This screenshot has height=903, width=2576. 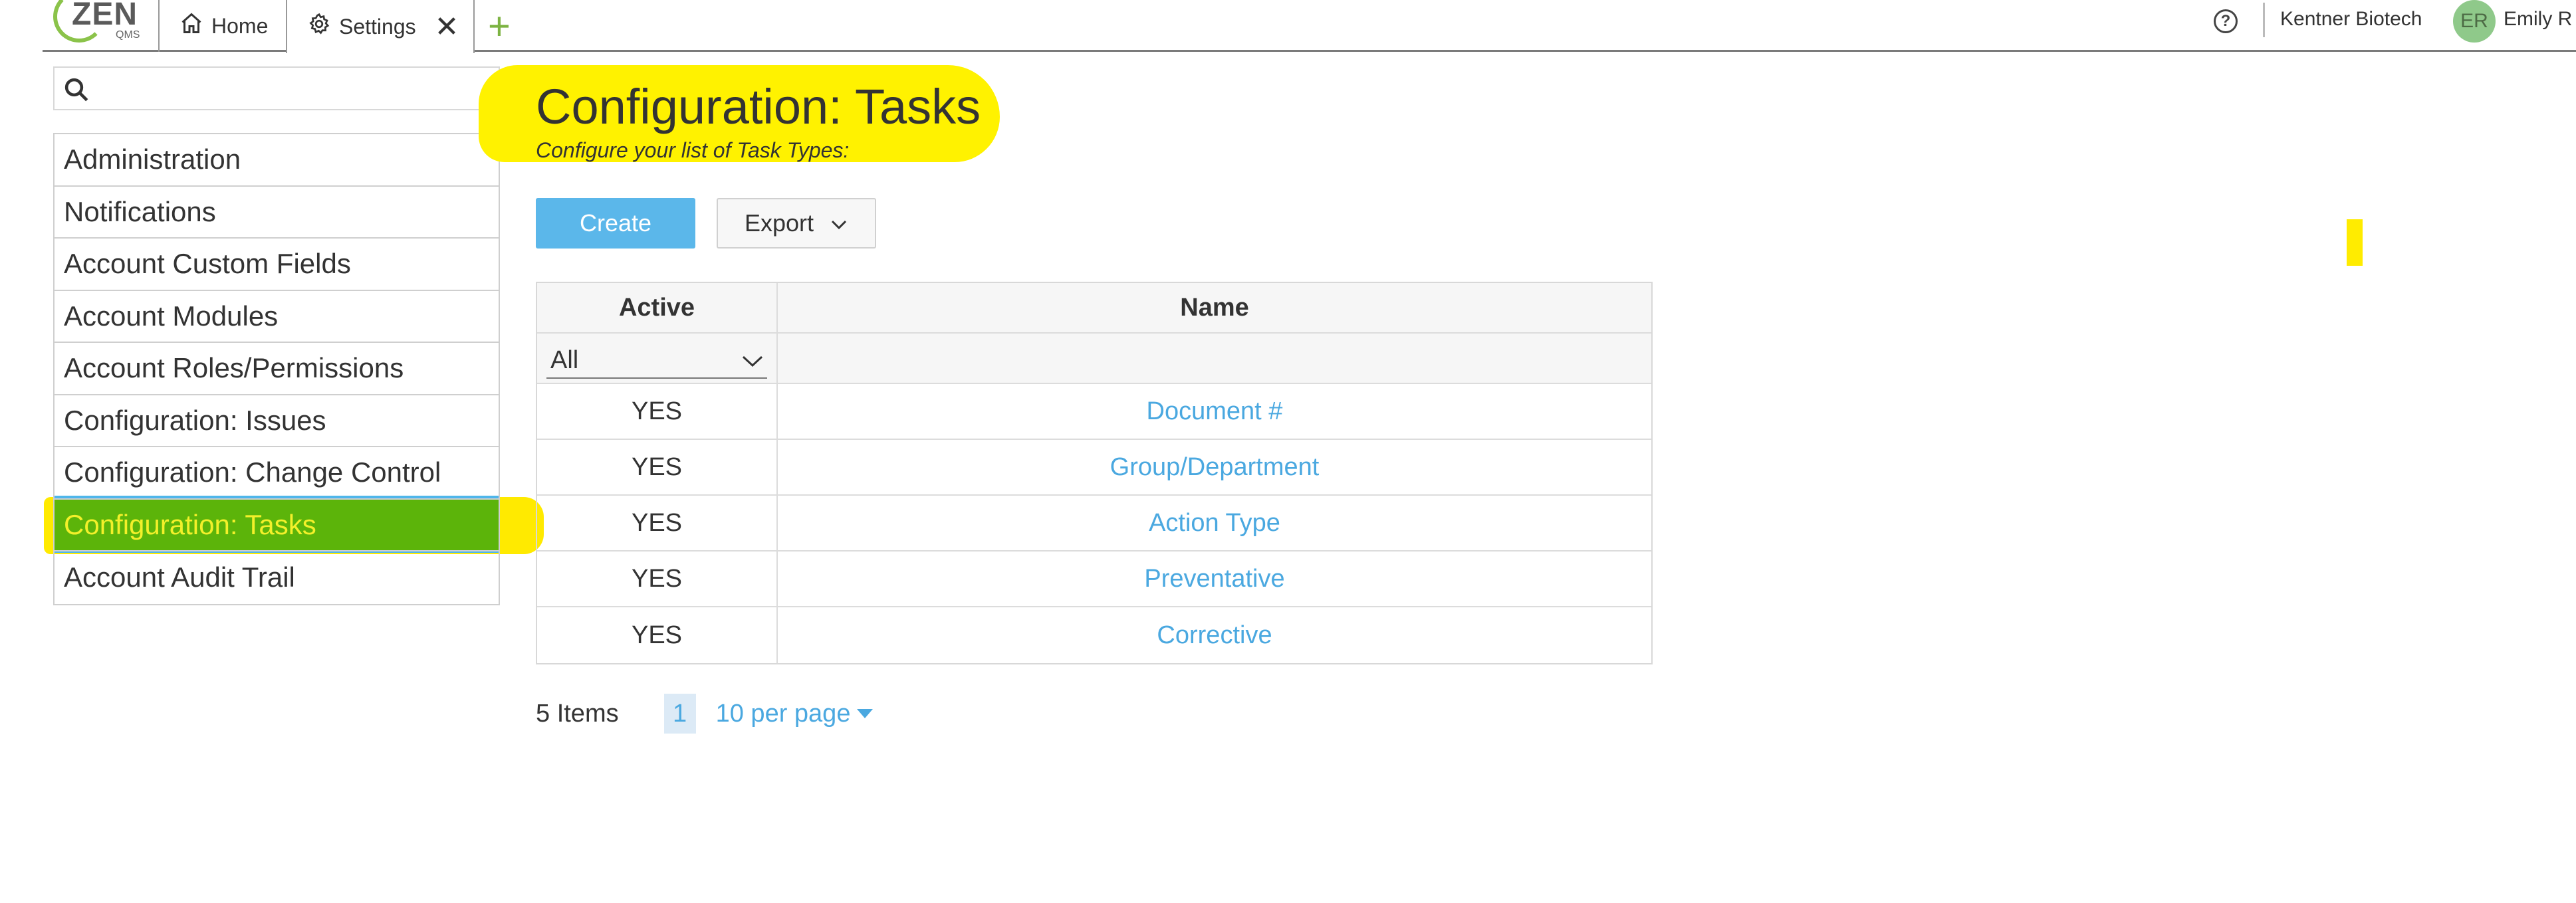 I want to click on active-filter-cell: All, so click(x=657, y=358).